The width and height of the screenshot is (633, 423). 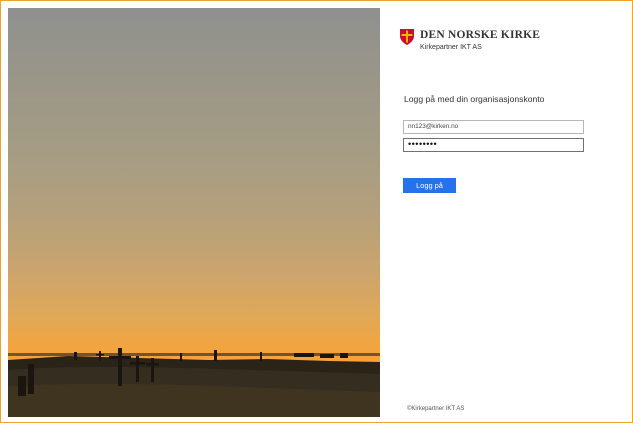 I want to click on footer-copyright: ©Kirkepartner IKT AS, so click(x=436, y=409).